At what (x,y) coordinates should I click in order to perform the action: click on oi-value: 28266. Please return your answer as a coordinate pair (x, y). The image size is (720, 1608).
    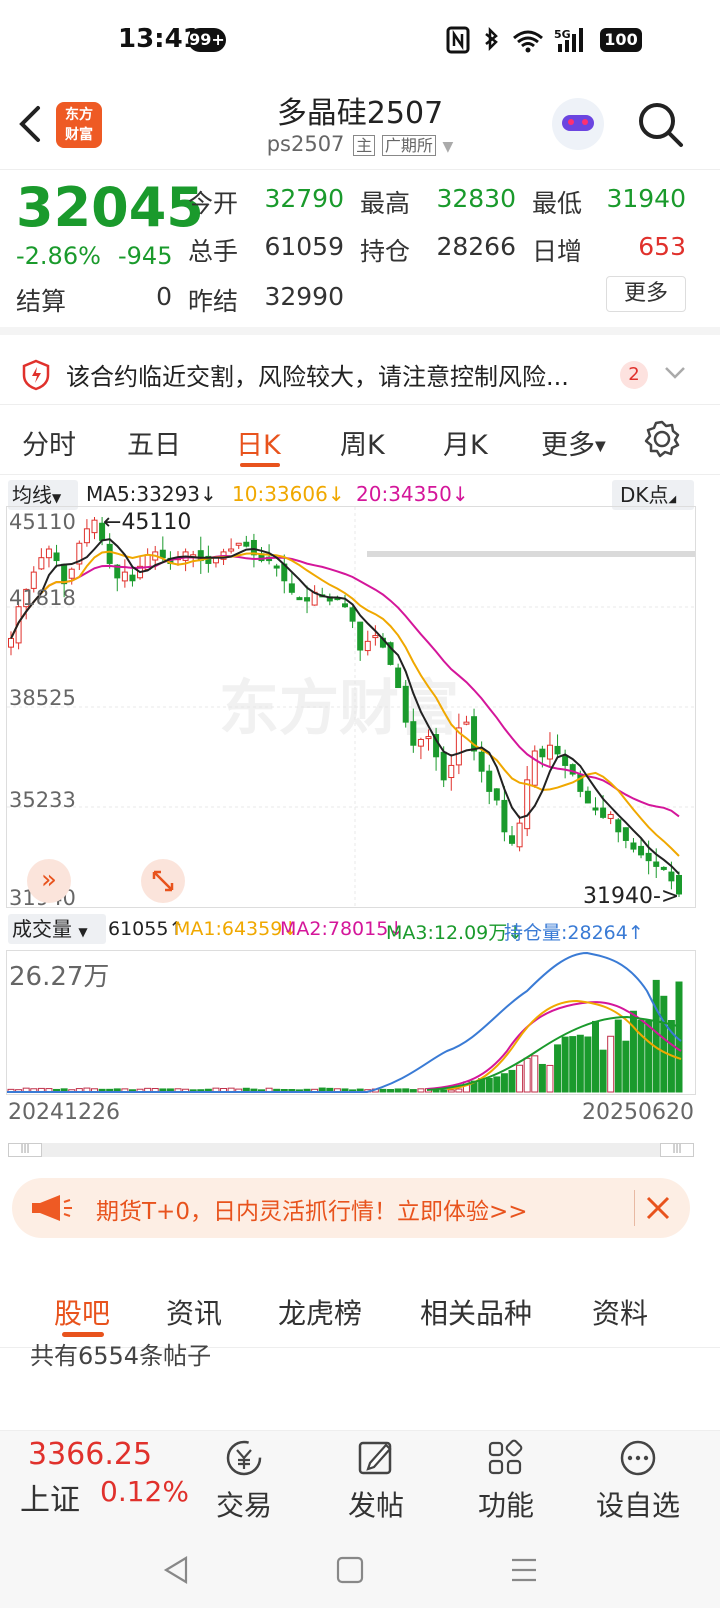
    Looking at the image, I should click on (476, 246).